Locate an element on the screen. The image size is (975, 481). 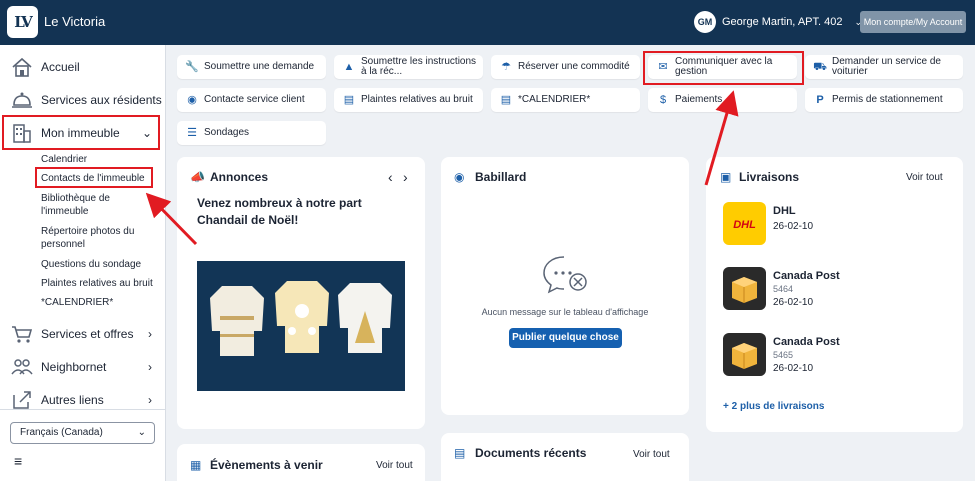
quick-action-soumettre-demande: 🔧 Soumettre une demande is located at coordinates (251, 67).